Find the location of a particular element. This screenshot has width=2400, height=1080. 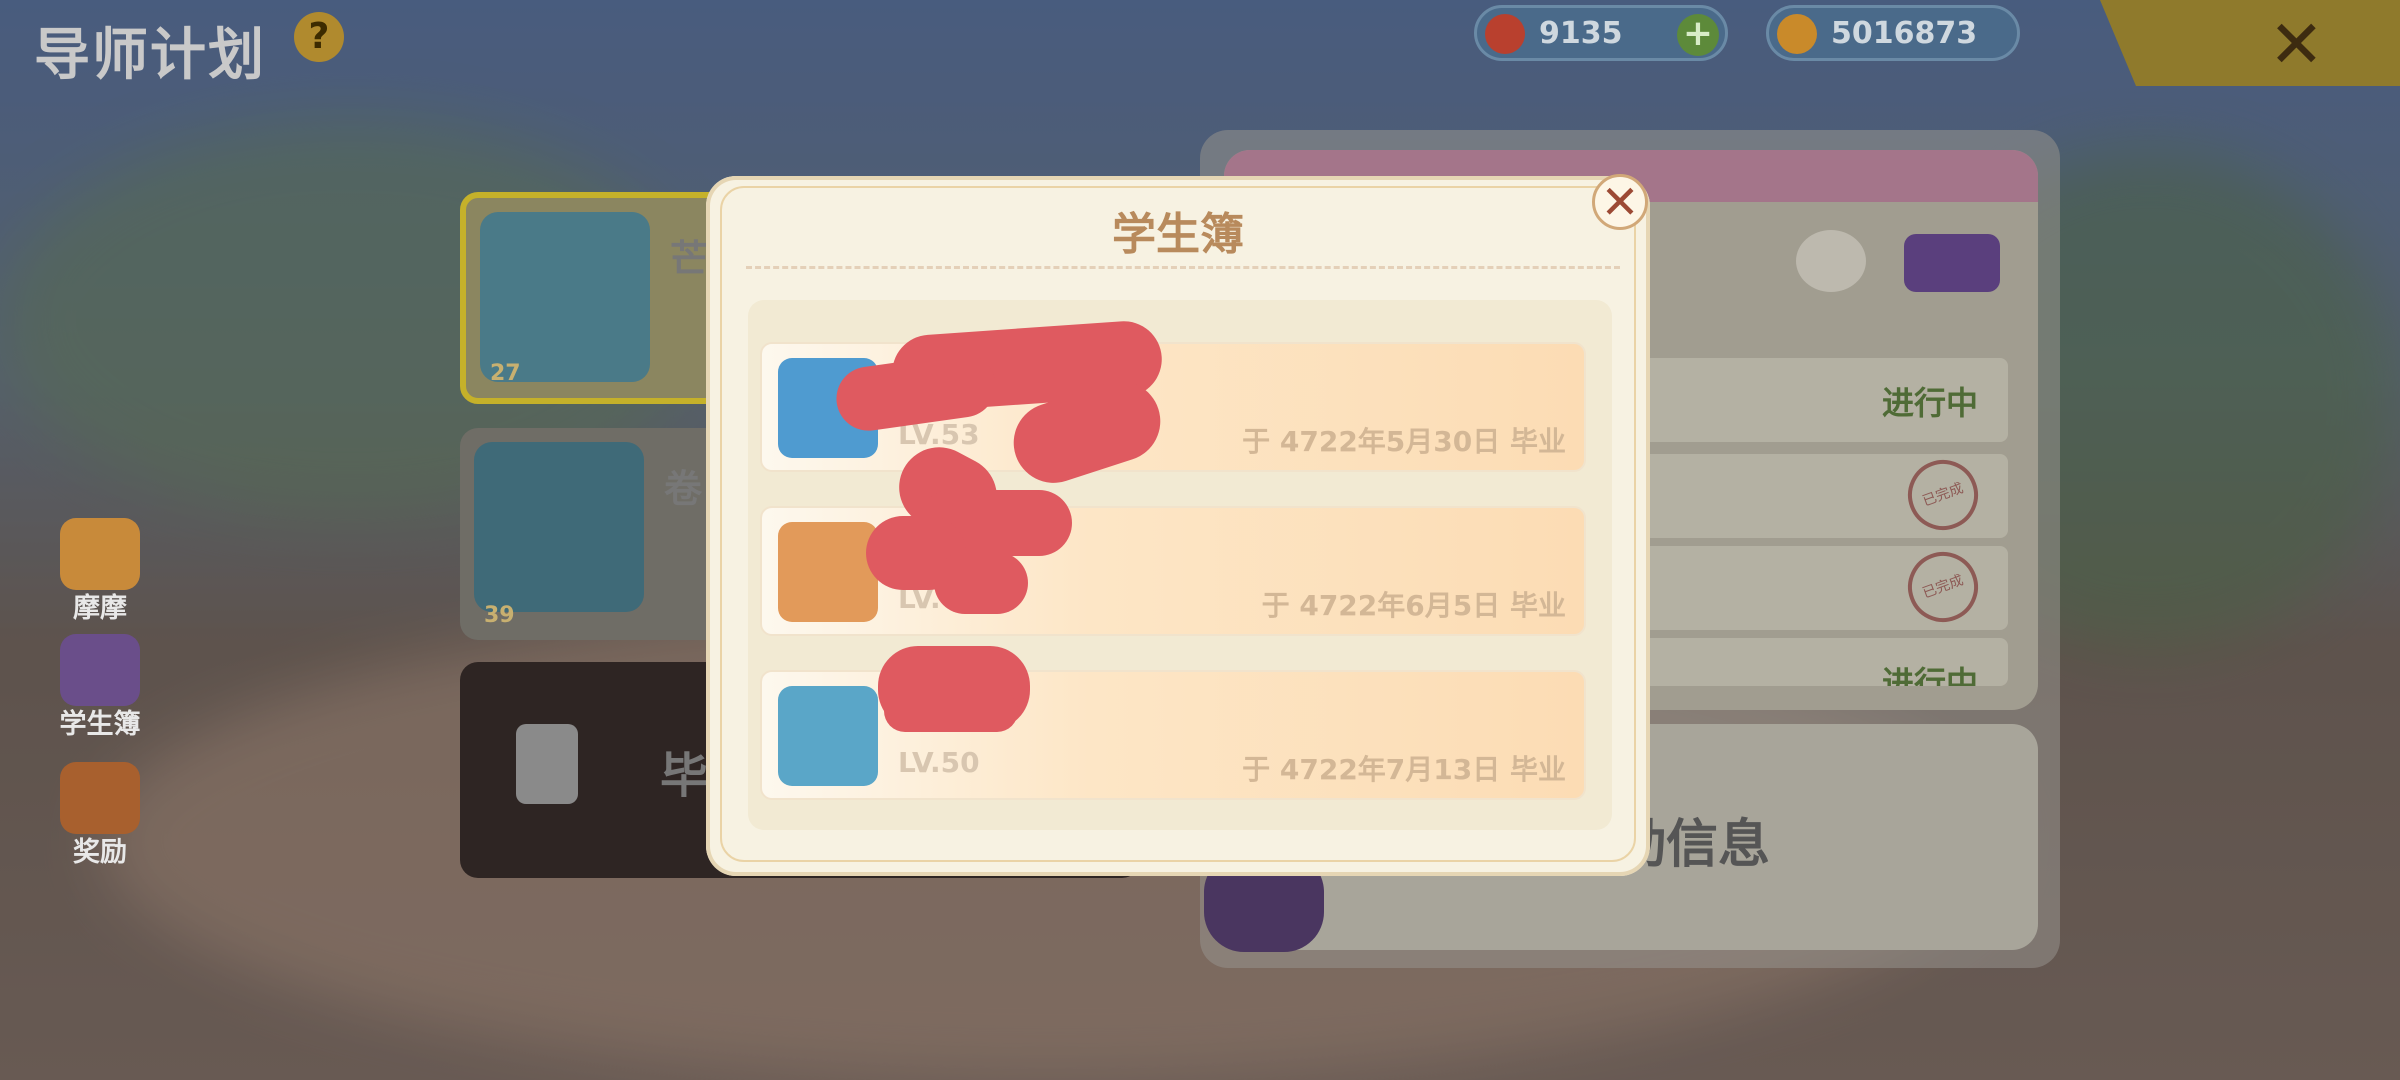

close-page-button: ✕ is located at coordinates (2250, 43).